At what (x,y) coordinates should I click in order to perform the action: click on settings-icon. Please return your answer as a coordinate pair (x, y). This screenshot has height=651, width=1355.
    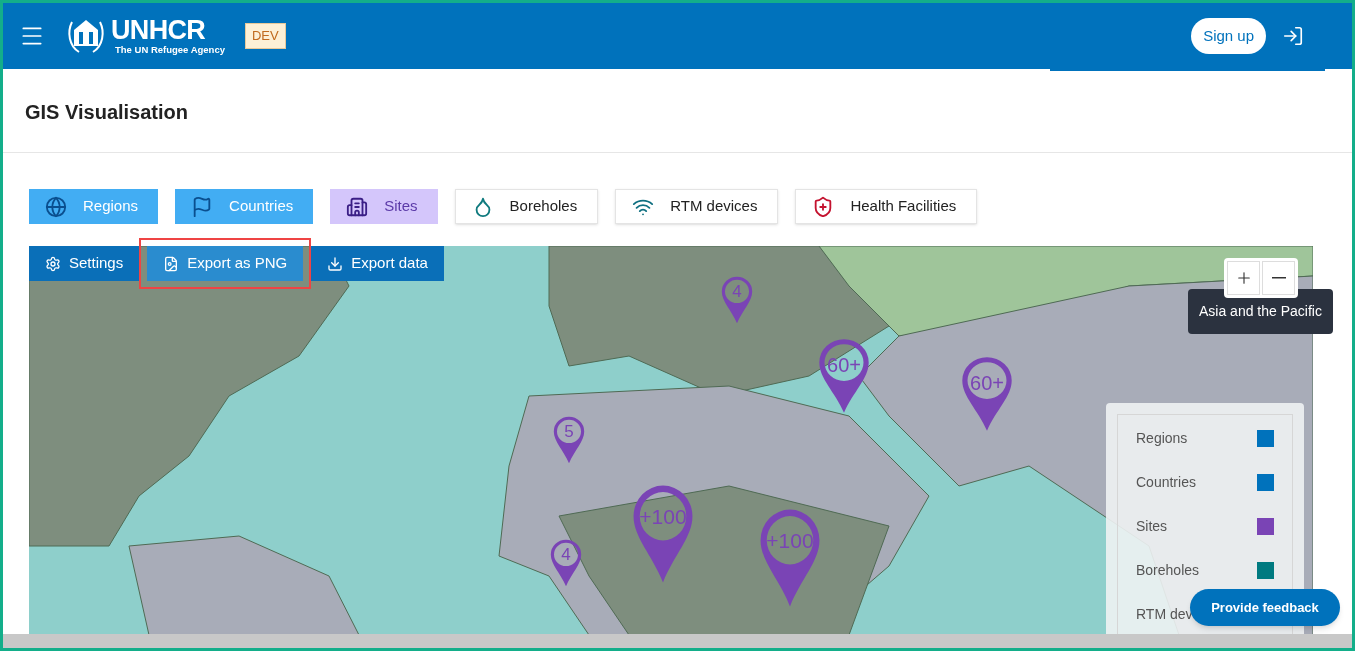
    Looking at the image, I should click on (53, 263).